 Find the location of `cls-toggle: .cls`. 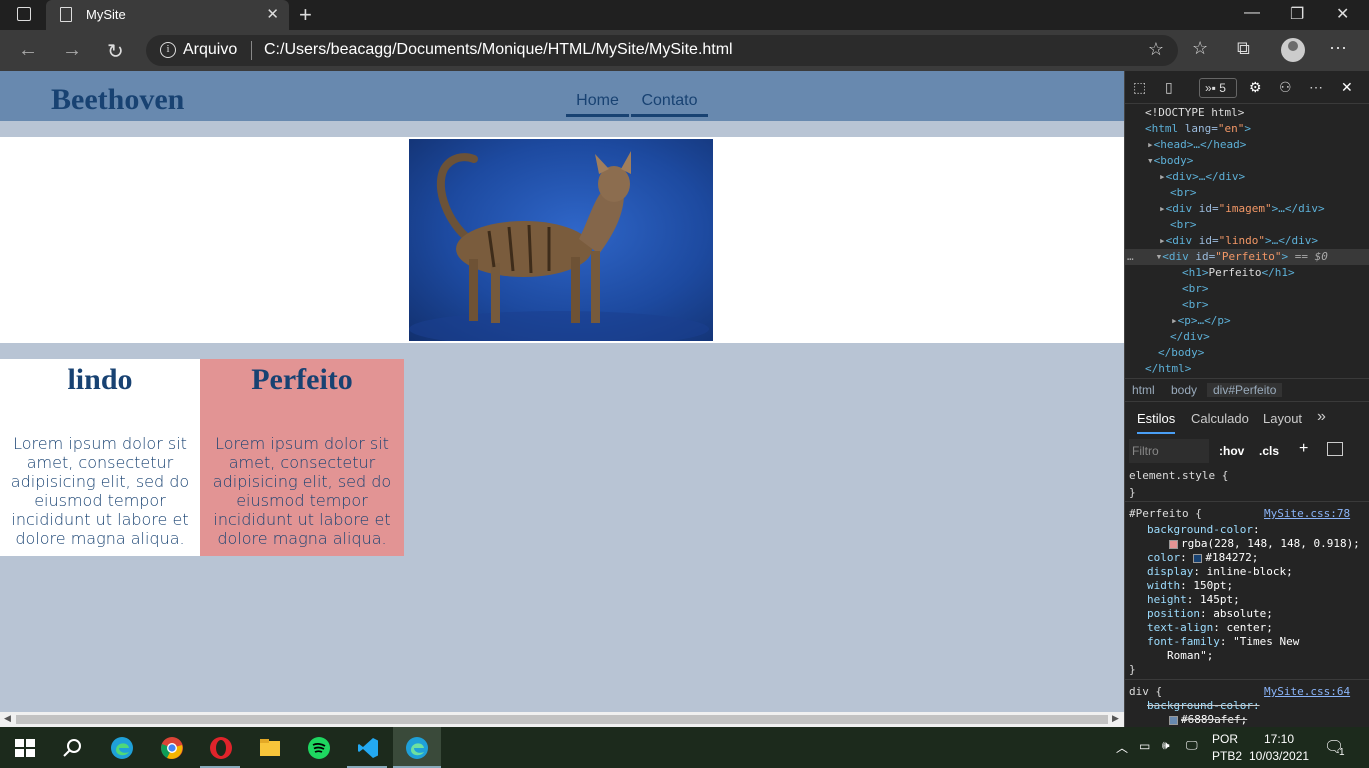

cls-toggle: .cls is located at coordinates (1269, 451).